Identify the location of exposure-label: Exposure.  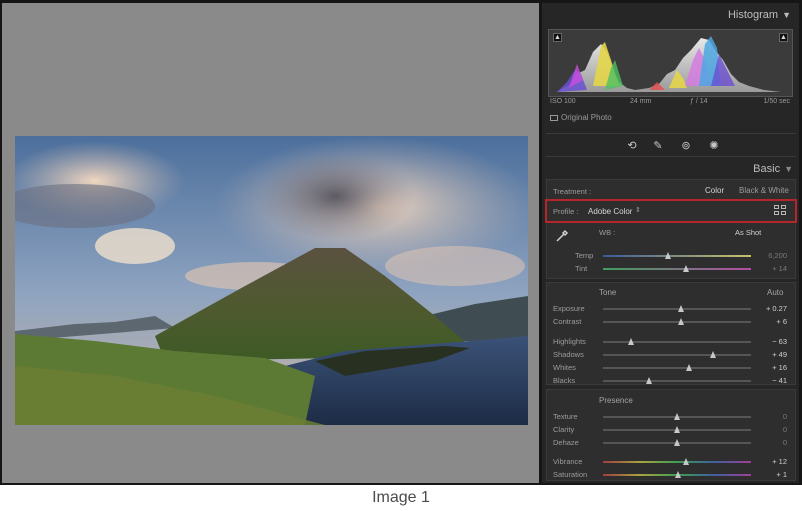
(569, 308).